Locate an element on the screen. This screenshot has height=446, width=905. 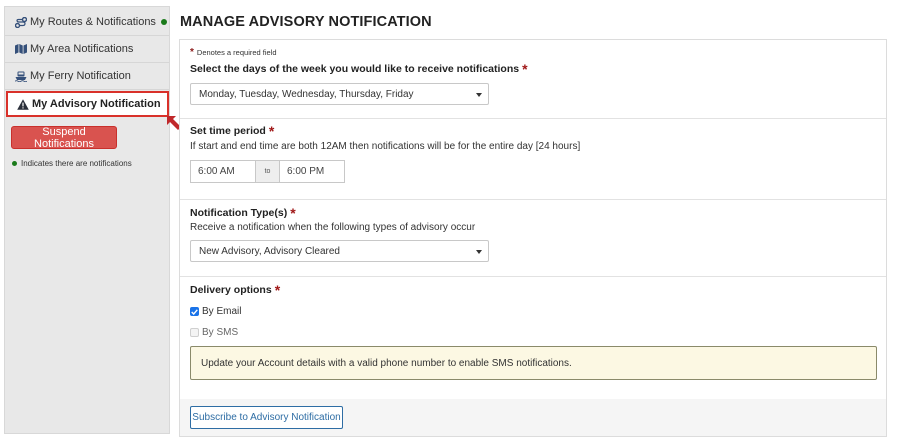
sidebar-item-ferry: My Ferry Notification is located at coordinates (87, 76).